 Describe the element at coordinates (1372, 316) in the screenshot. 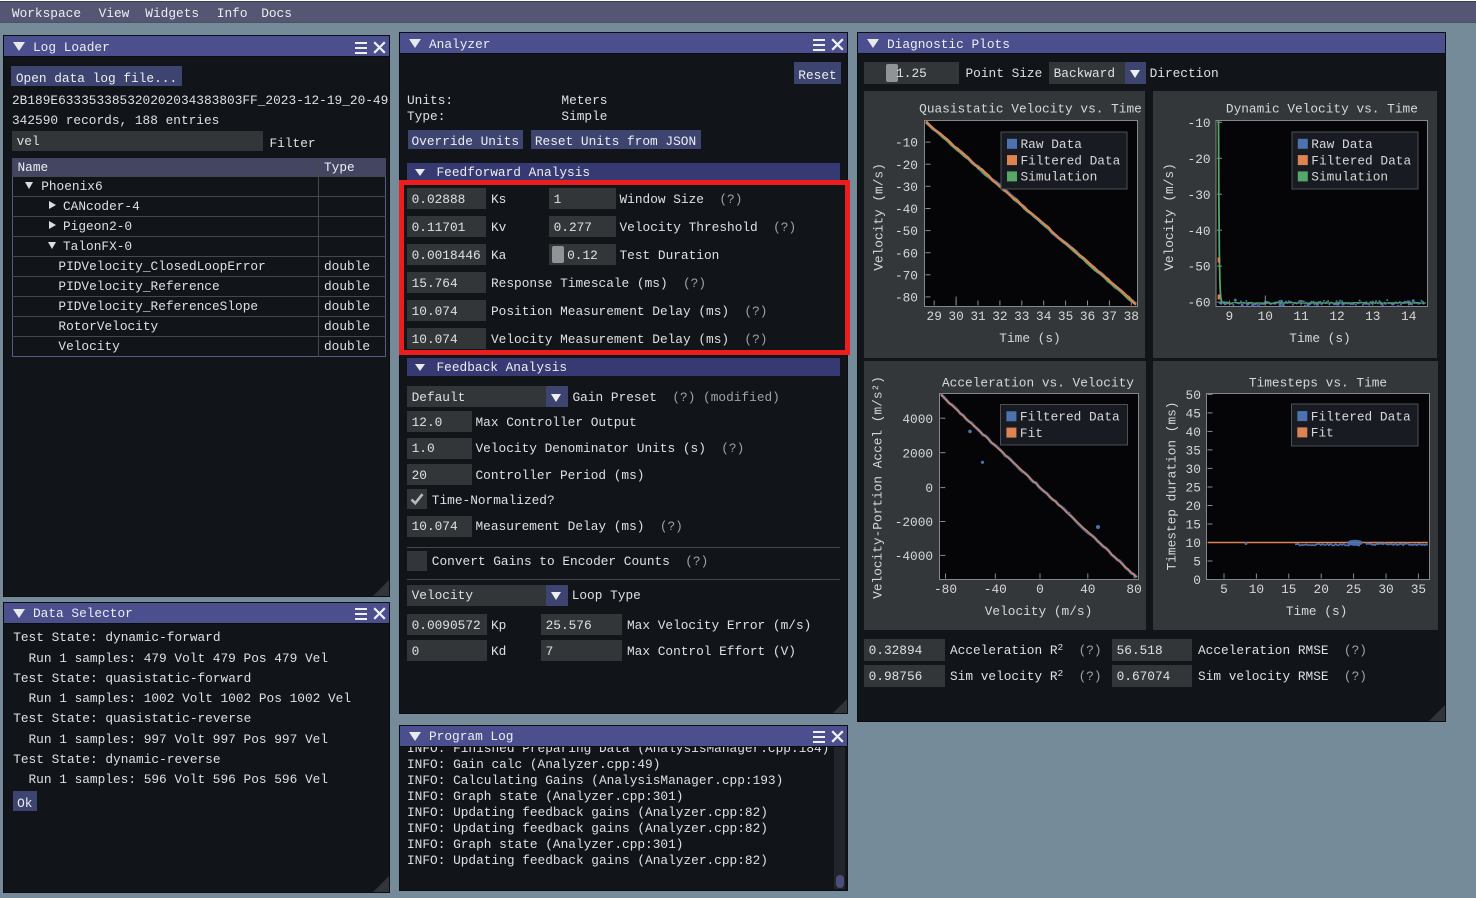

I see `svg-text: 13` at that location.